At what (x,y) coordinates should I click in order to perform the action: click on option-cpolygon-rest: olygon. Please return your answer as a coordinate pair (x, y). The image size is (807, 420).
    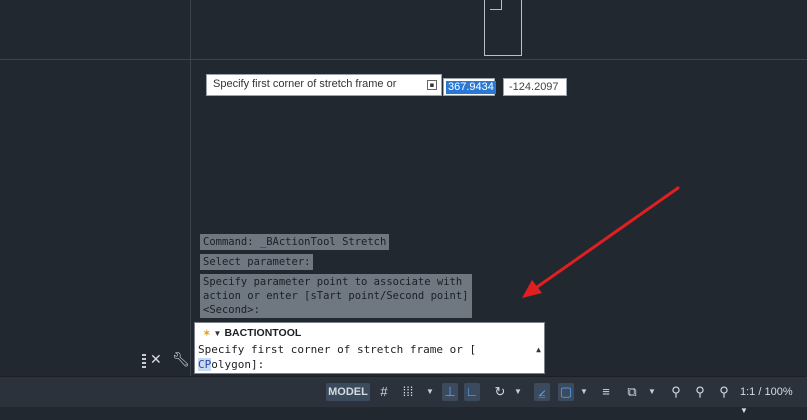
    Looking at the image, I should click on (231, 364).